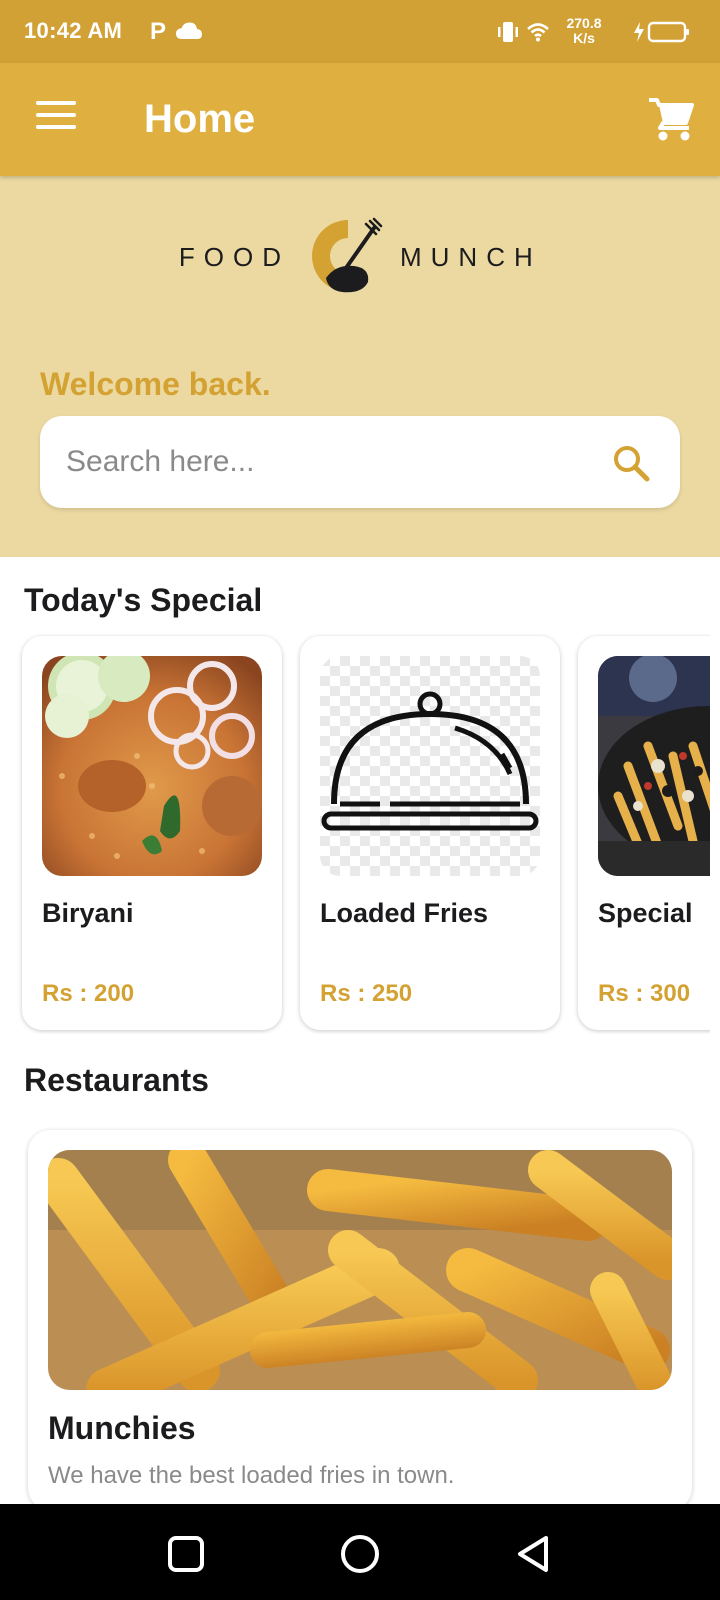 The image size is (720, 1600). I want to click on food-munch-logo: FOOD MUNCH, so click(360, 256).